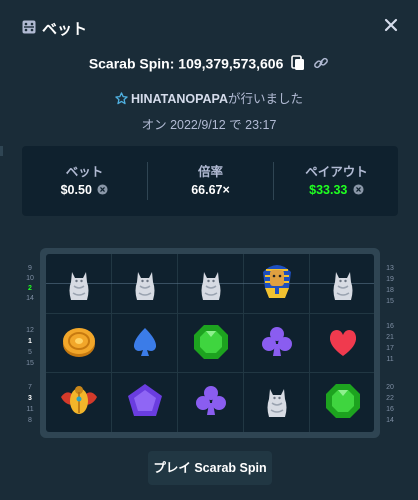  I want to click on stat-bet-value-row: $0.50, so click(84, 190).